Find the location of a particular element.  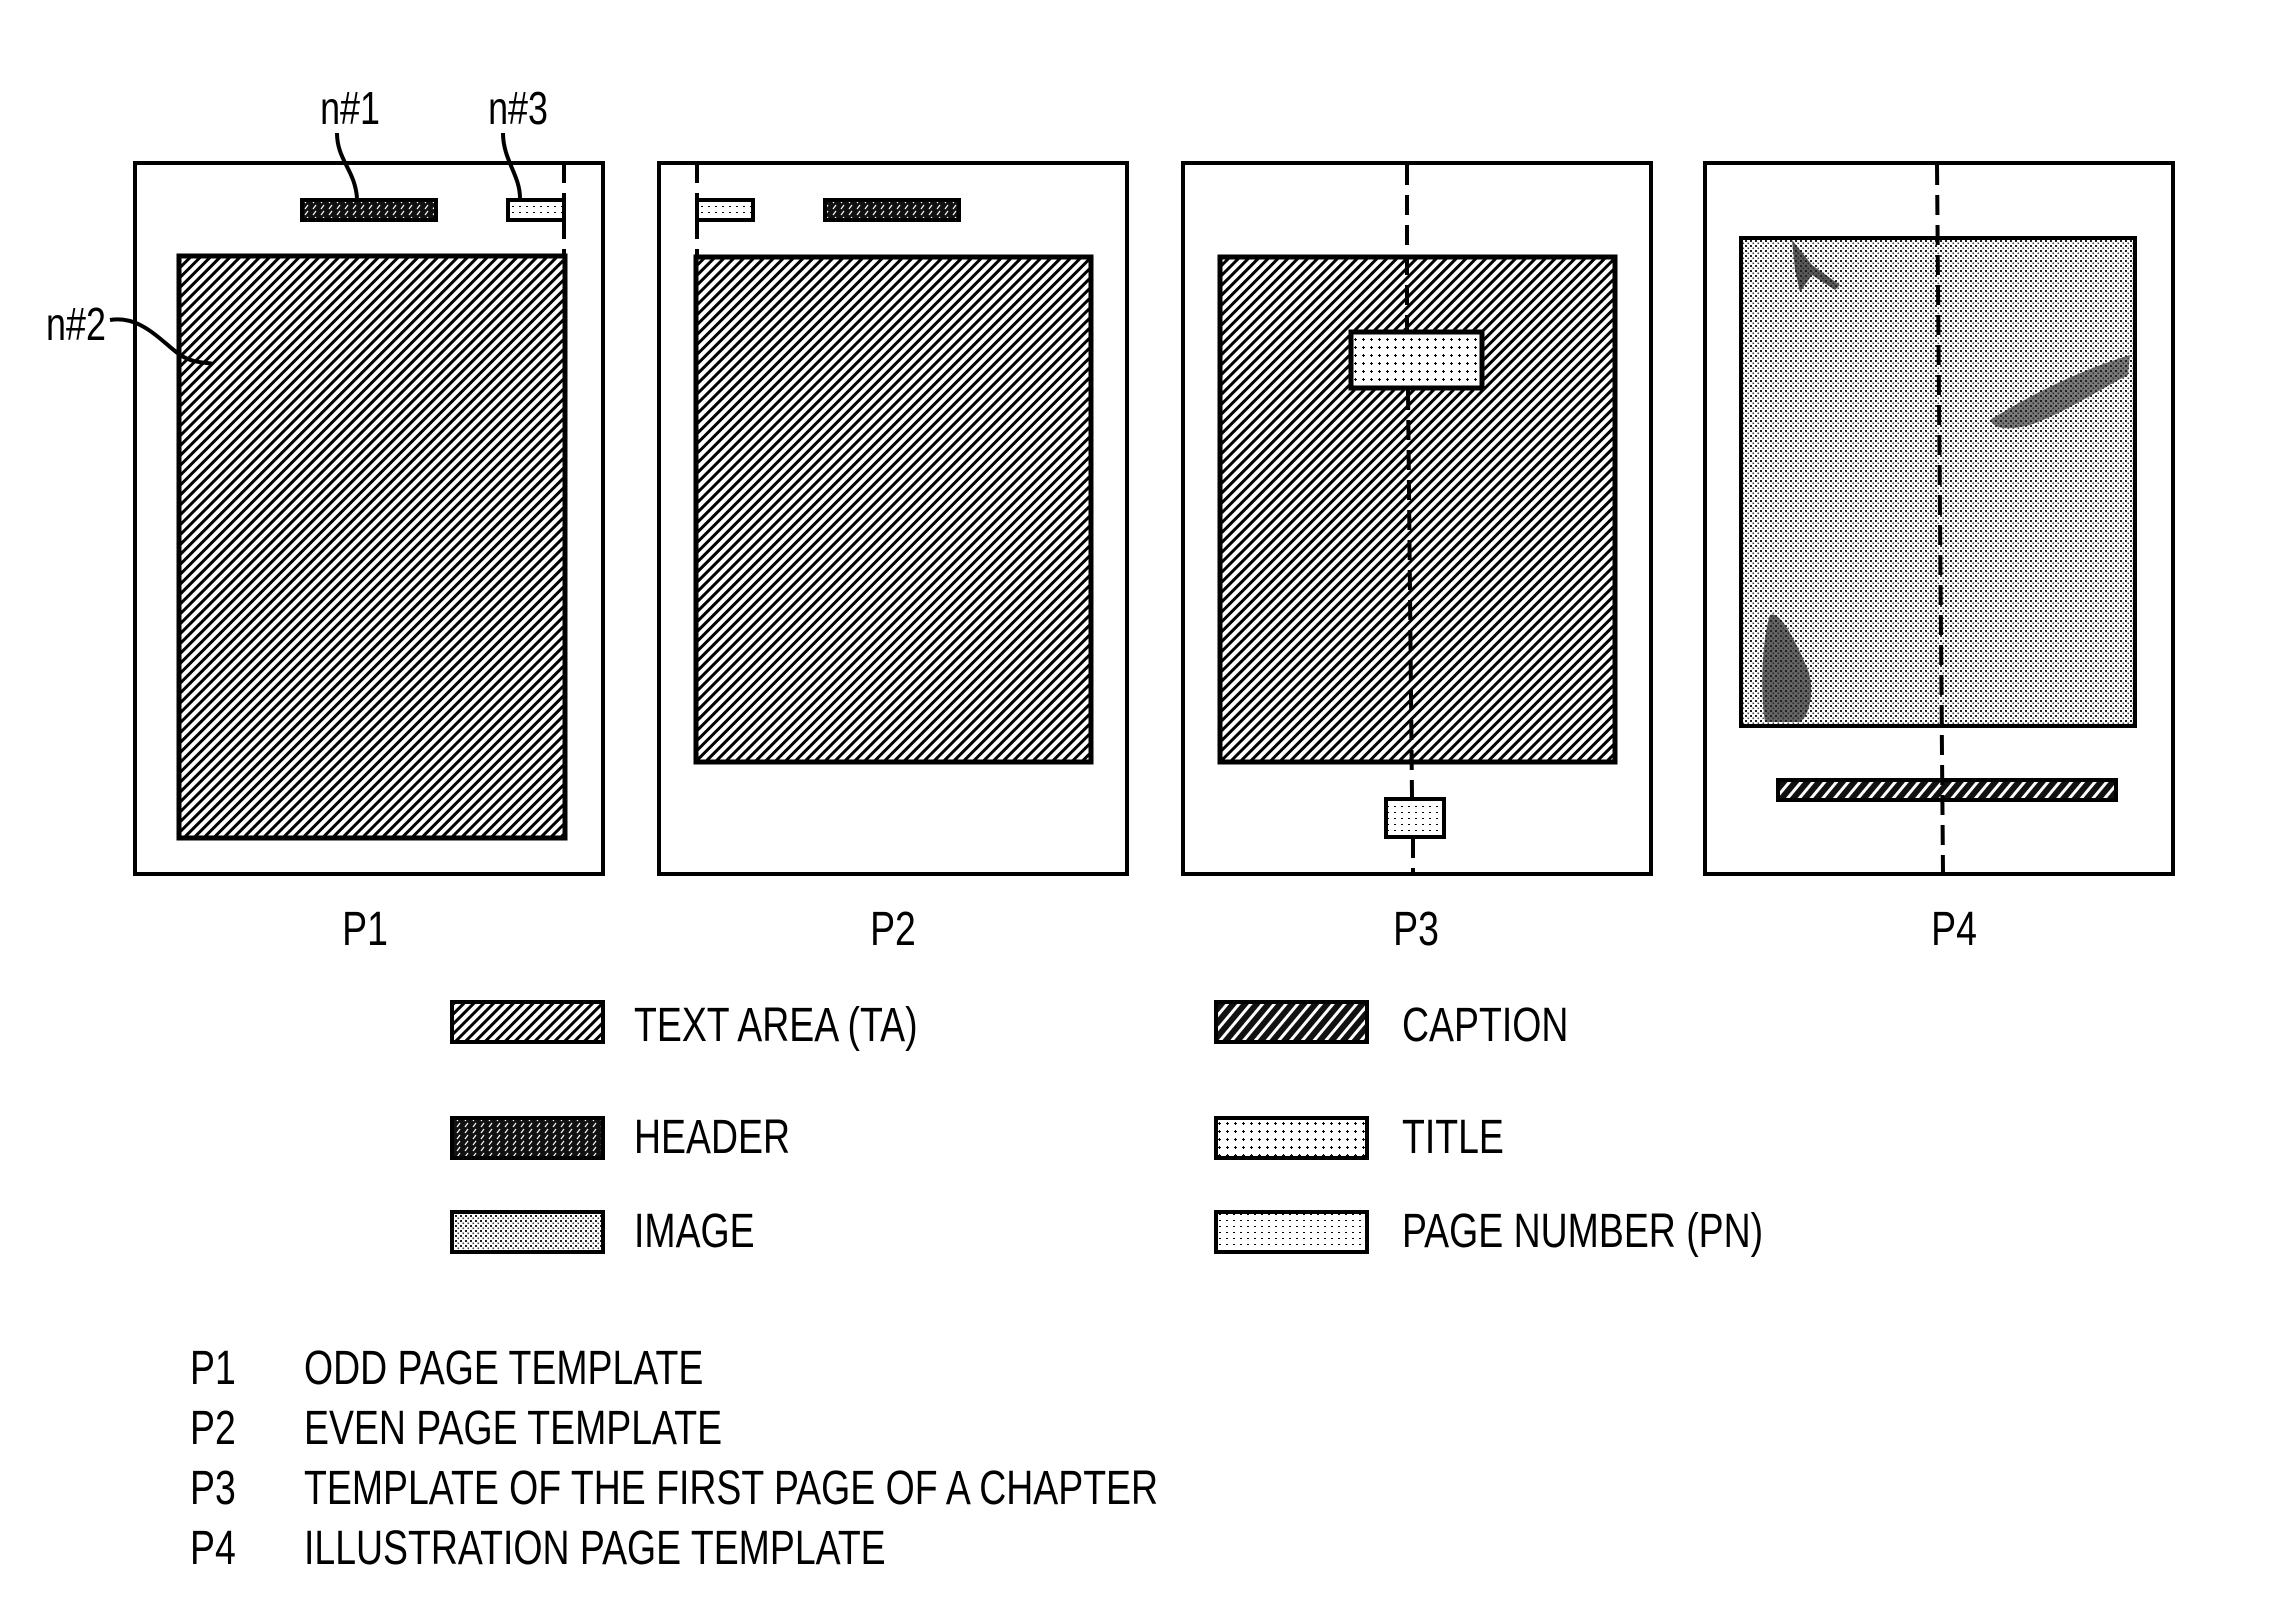

page-label: P4 is located at coordinates (1954, 930).